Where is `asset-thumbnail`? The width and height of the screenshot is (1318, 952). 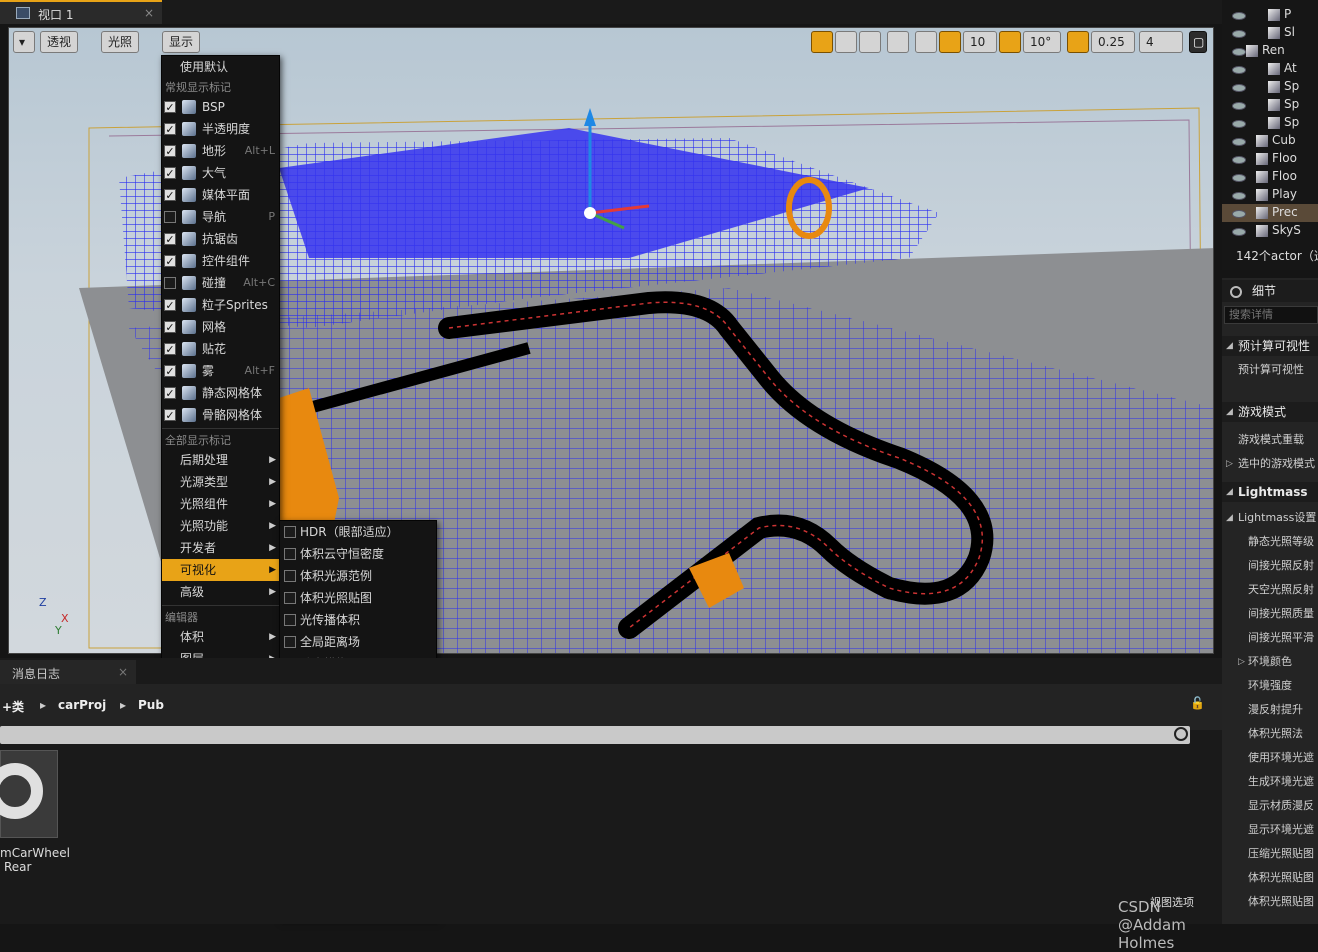
asset-thumbnail is located at coordinates (29, 794).